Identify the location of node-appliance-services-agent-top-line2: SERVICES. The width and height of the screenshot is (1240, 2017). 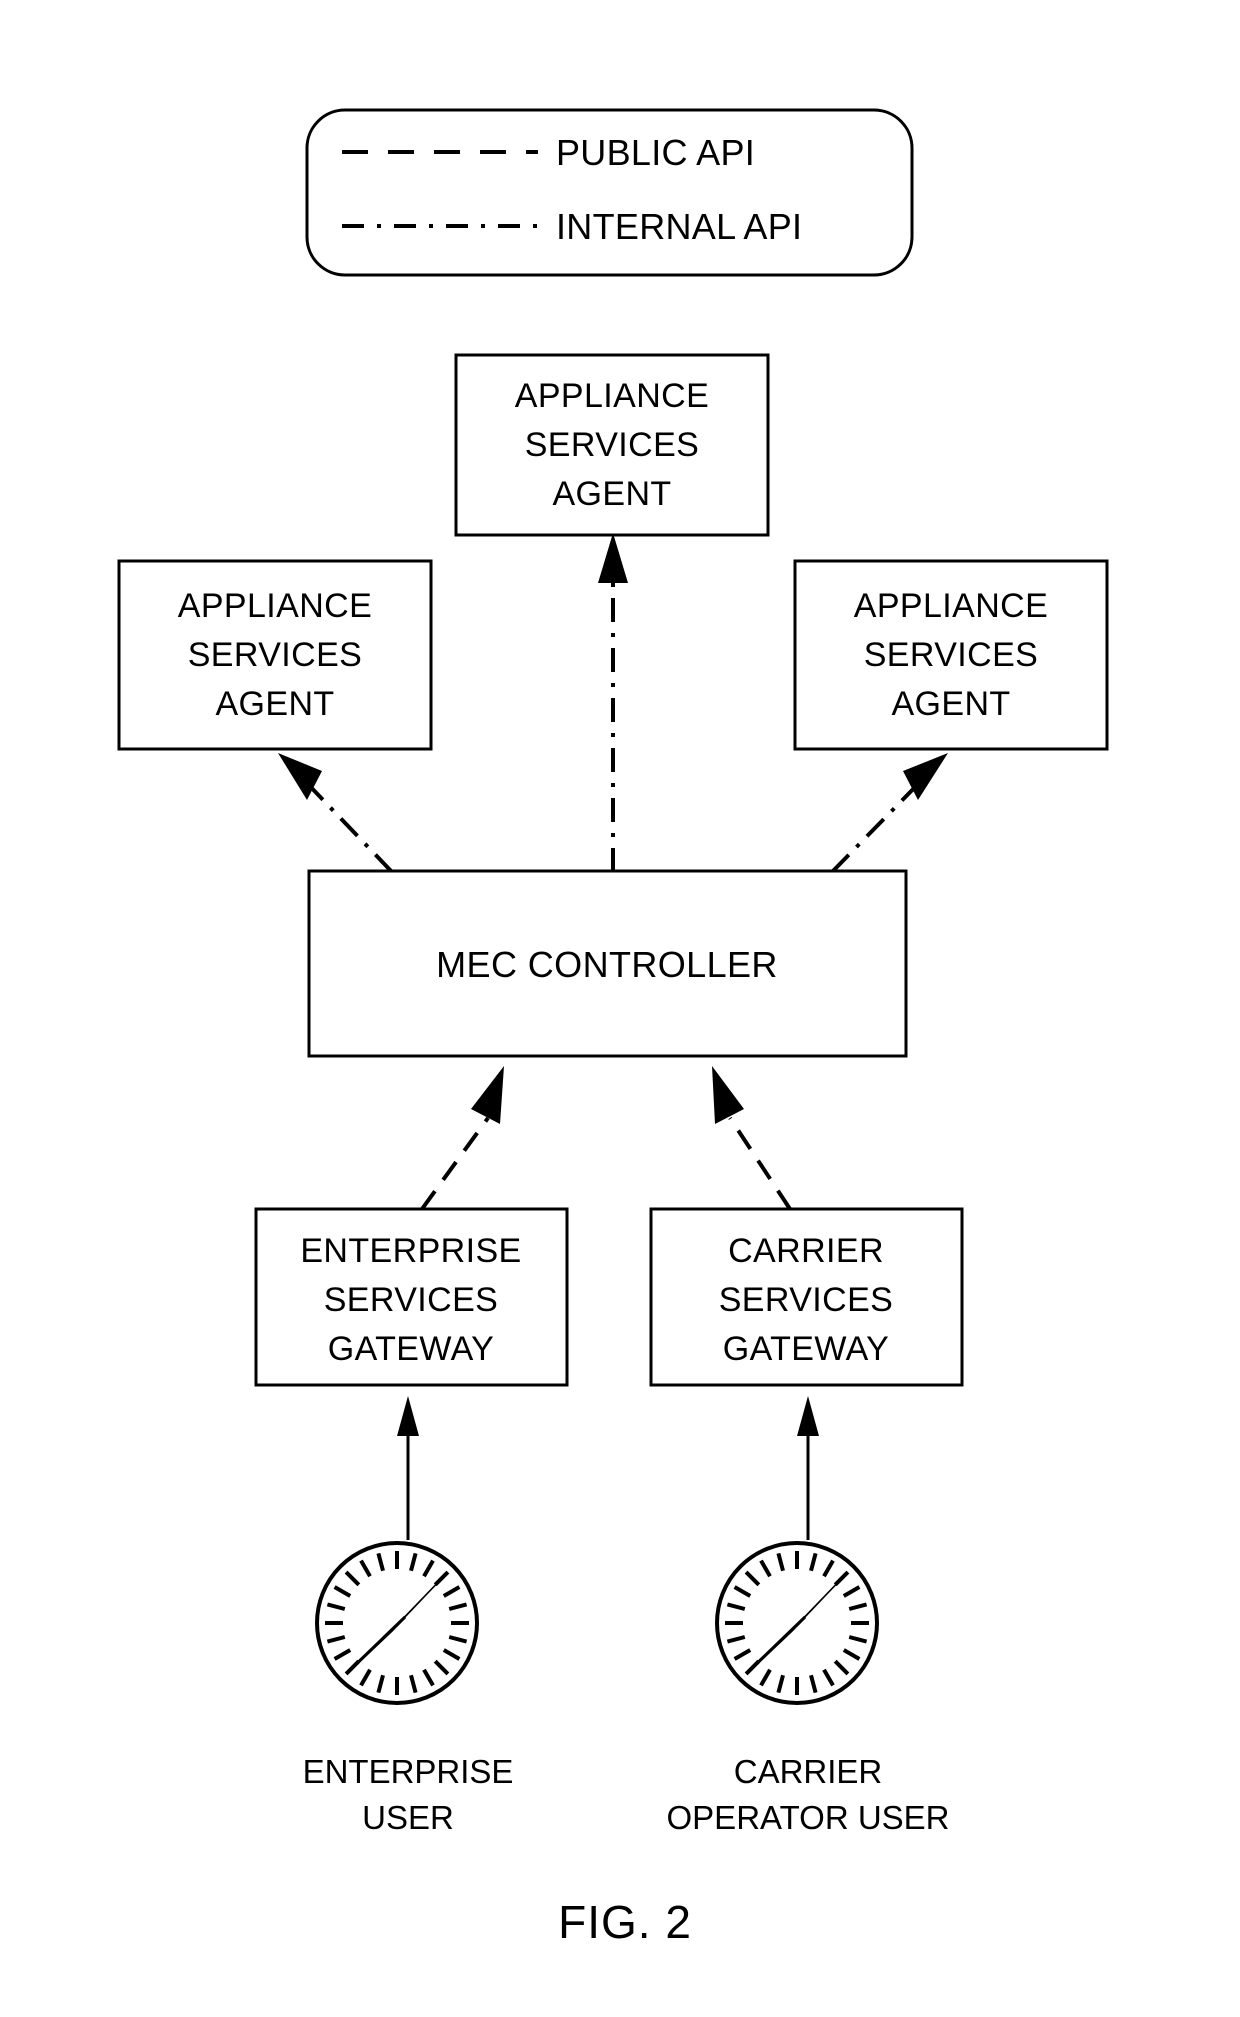
(612, 445).